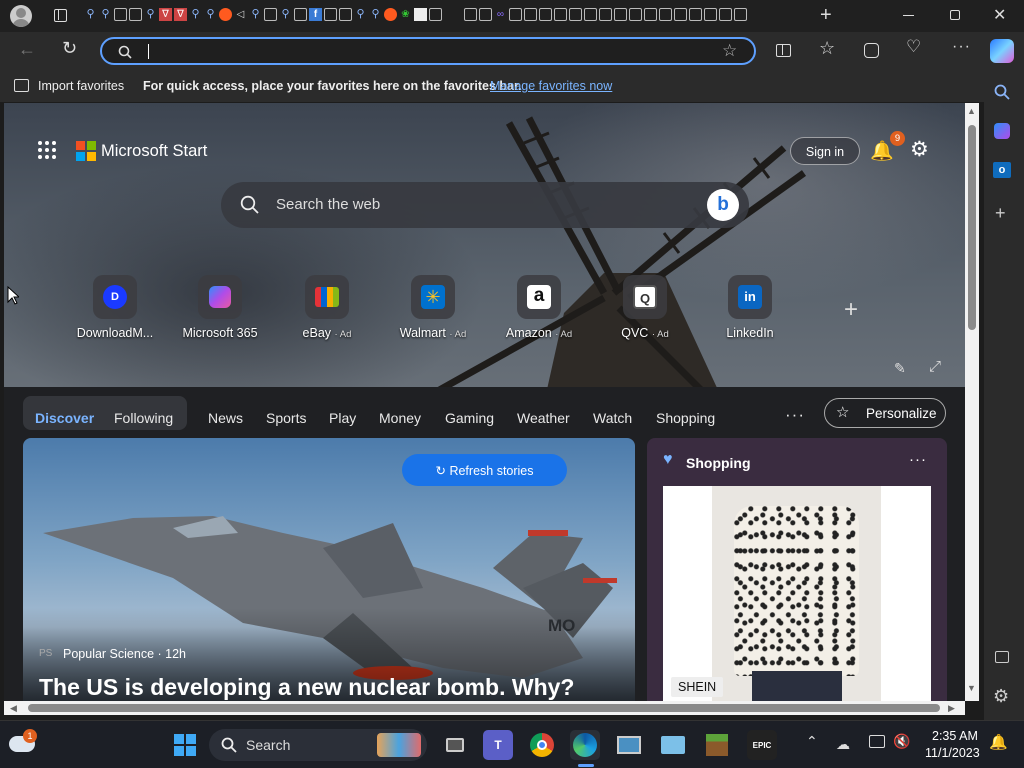  What do you see at coordinates (286, 418) in the screenshot?
I see `tab-sports: Sports` at bounding box center [286, 418].